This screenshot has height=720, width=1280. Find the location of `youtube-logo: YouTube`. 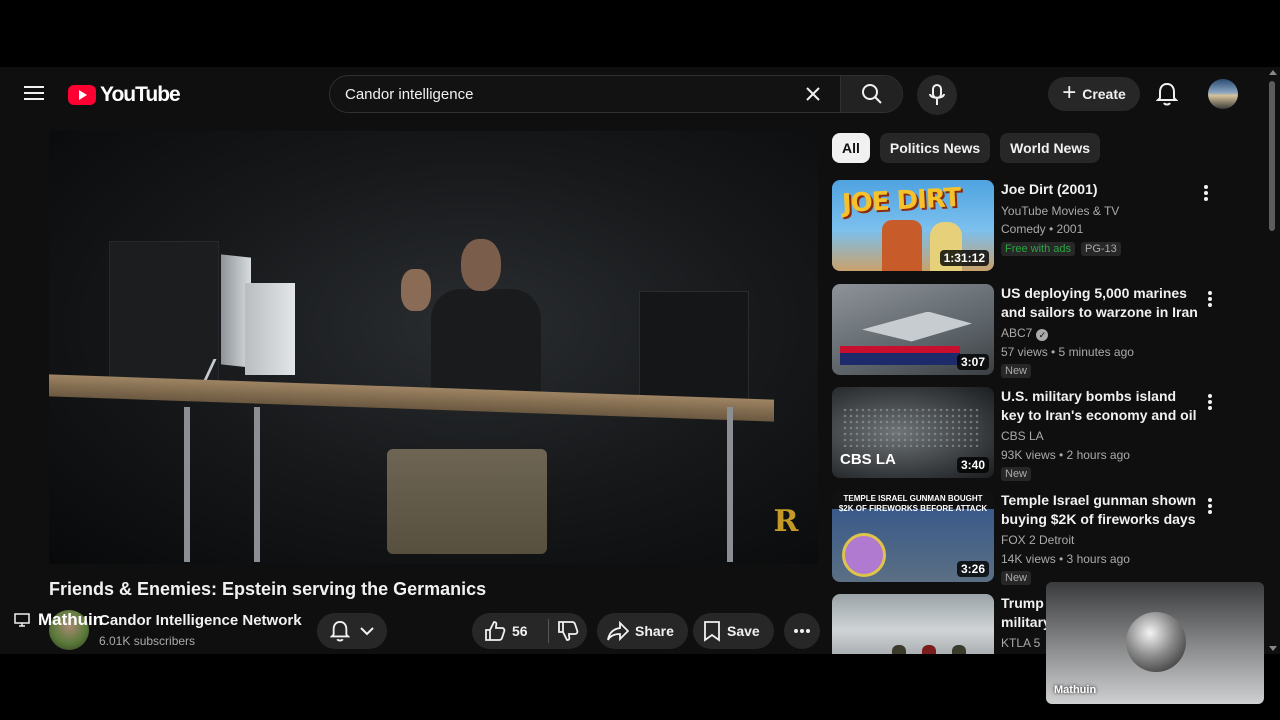

youtube-logo: YouTube is located at coordinates (124, 95).